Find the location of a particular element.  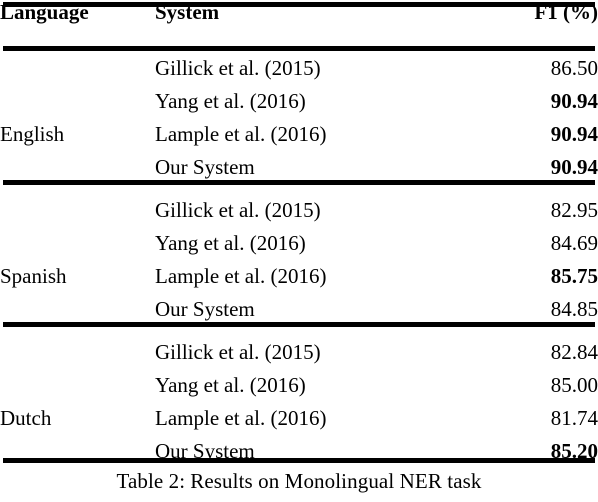

column-header-system: System is located at coordinates (187, 12).